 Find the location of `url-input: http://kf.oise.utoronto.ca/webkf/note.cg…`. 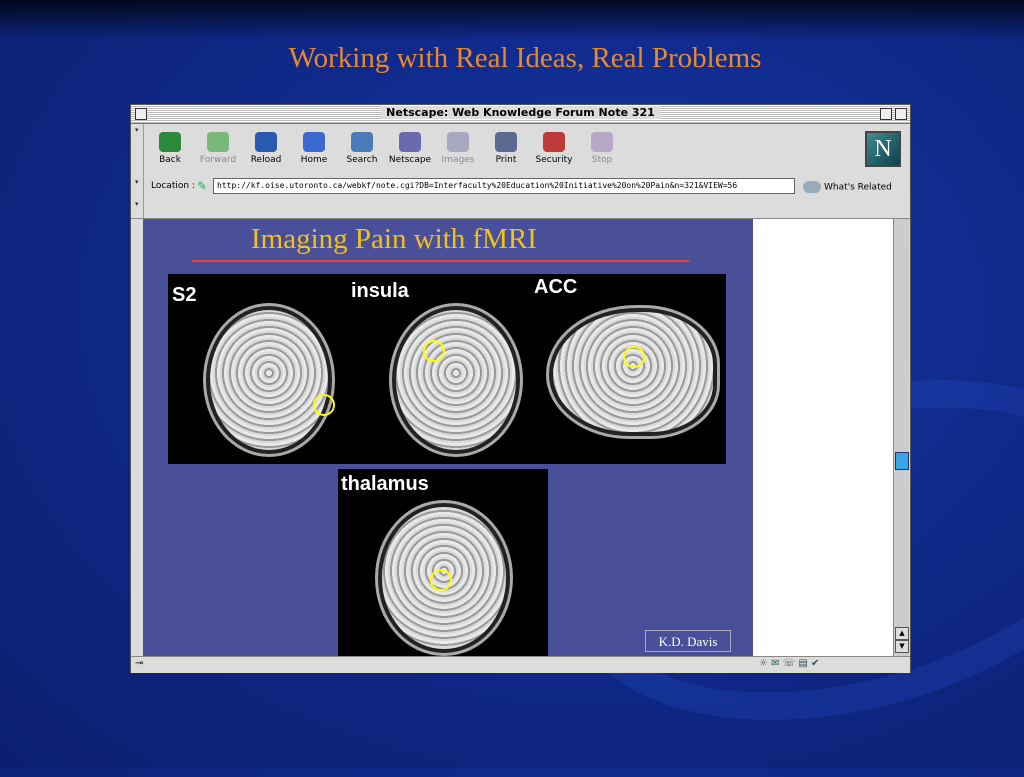

url-input: http://kf.oise.utoronto.ca/webkf/note.cg… is located at coordinates (504, 186).